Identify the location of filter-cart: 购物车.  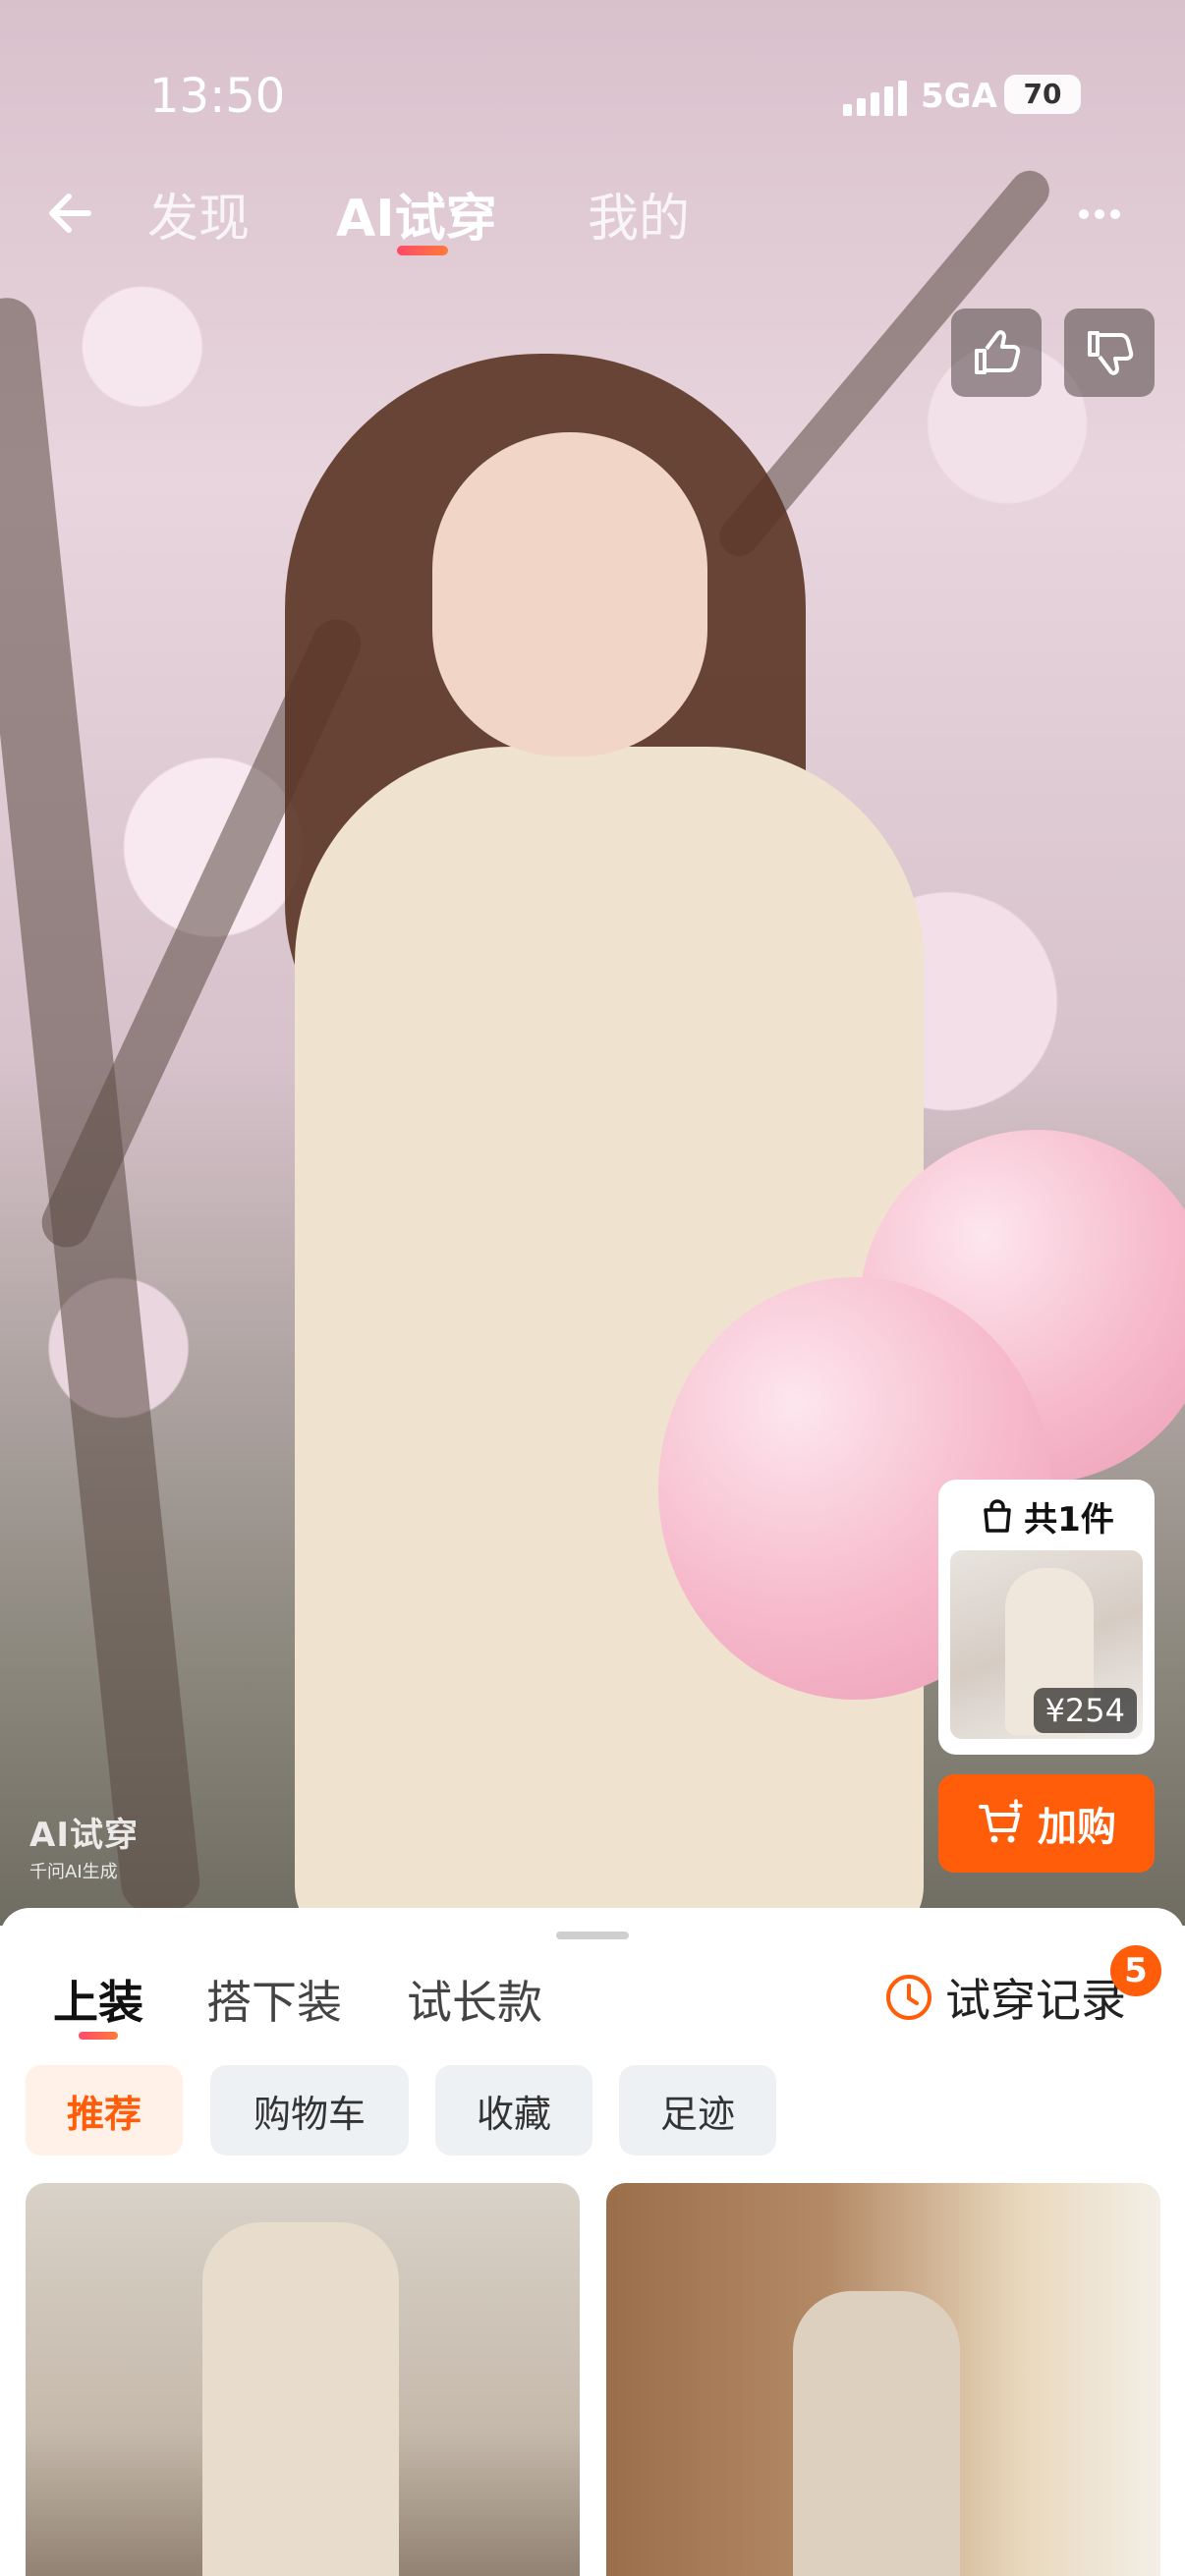
(310, 2110).